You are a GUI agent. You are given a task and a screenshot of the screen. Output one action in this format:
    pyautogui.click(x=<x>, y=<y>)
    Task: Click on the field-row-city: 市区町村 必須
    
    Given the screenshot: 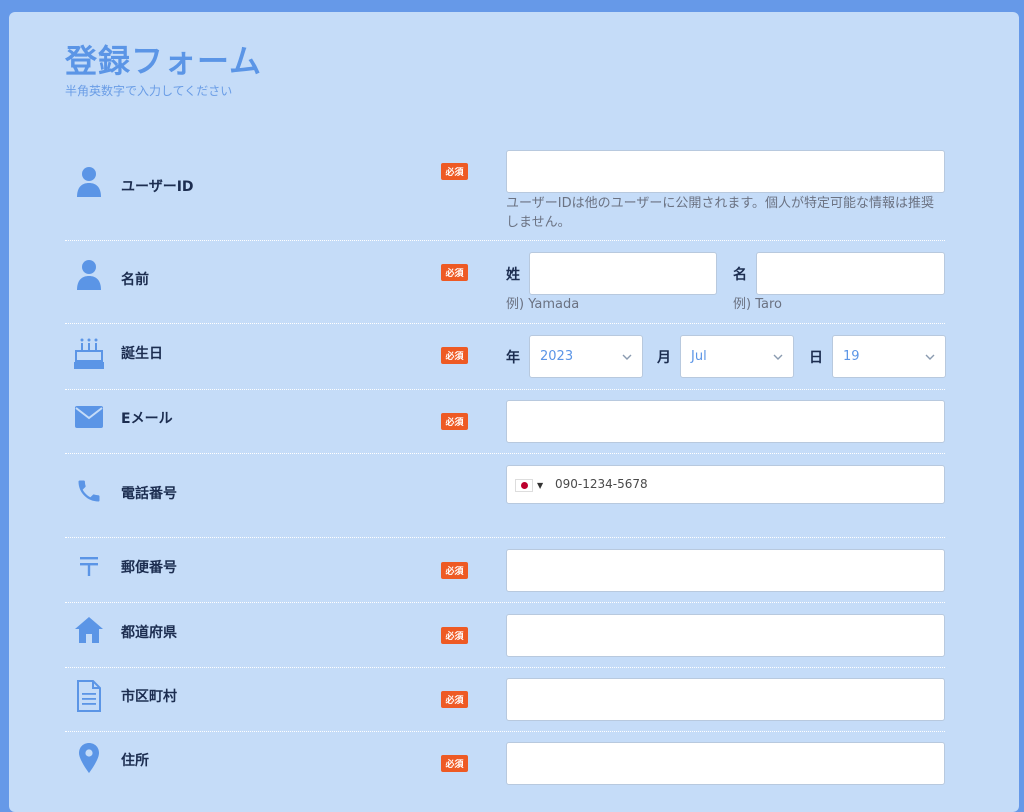 What is the action you would take?
    pyautogui.click(x=505, y=703)
    